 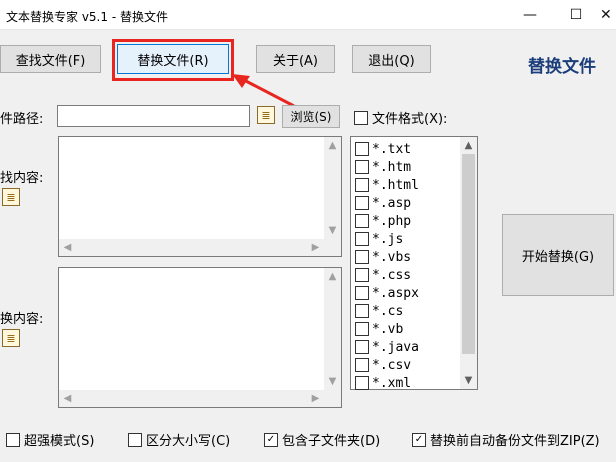 What do you see at coordinates (332, 188) in the screenshot?
I see `find-vertical-scrollbar: ▲ ▼` at bounding box center [332, 188].